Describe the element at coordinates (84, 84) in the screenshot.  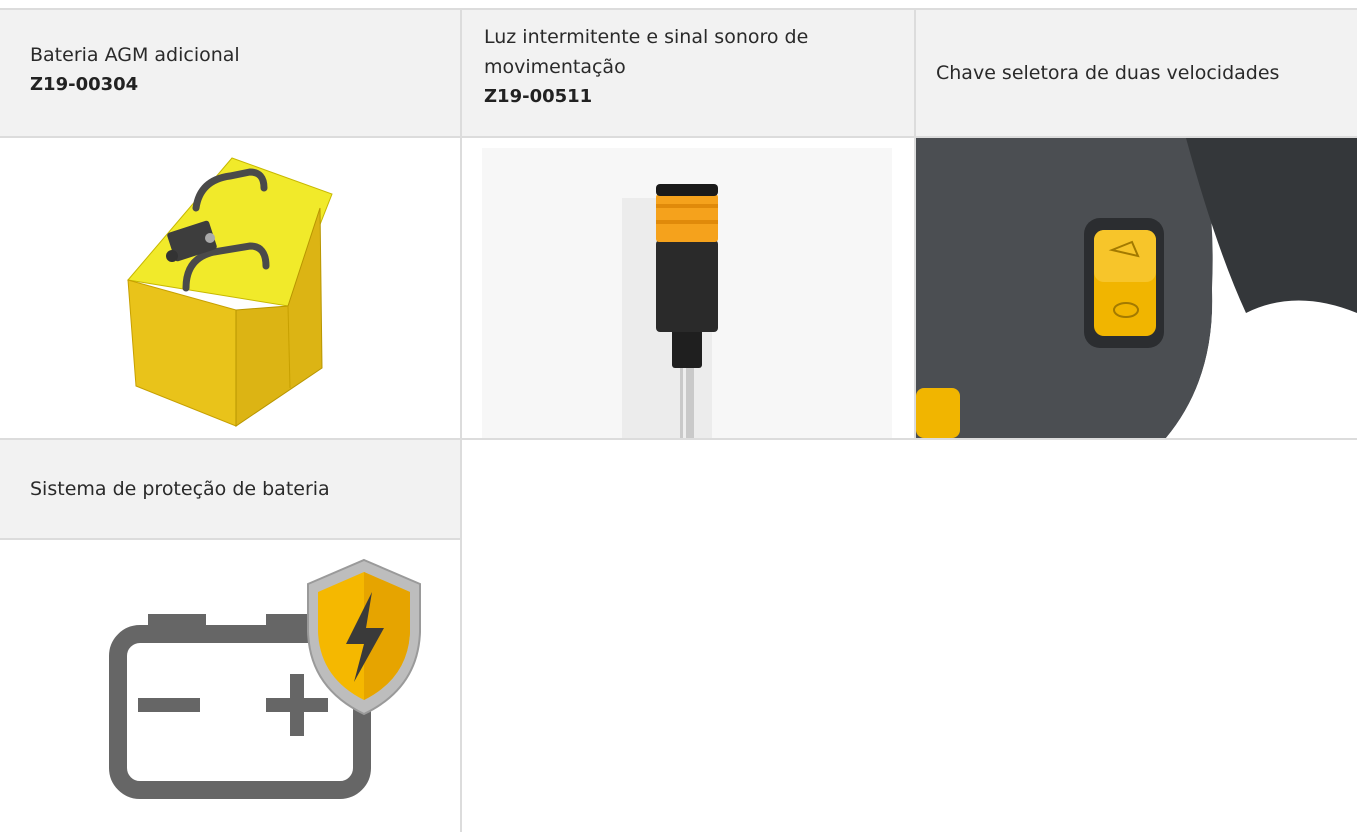
I see `item-code-agm-battery: Z19-00304` at that location.